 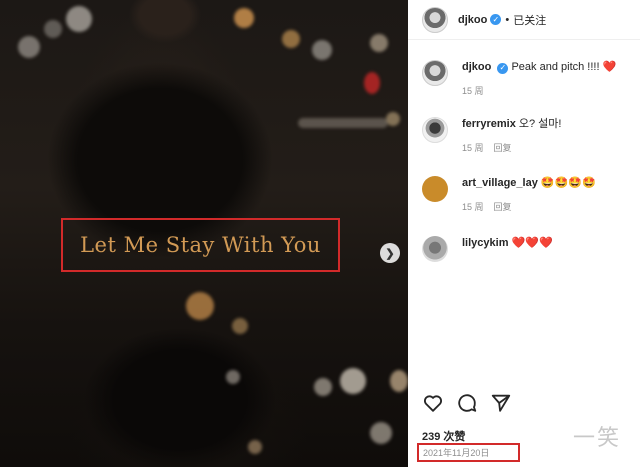 I want to click on comment-username: lilycykim, so click(x=485, y=243).